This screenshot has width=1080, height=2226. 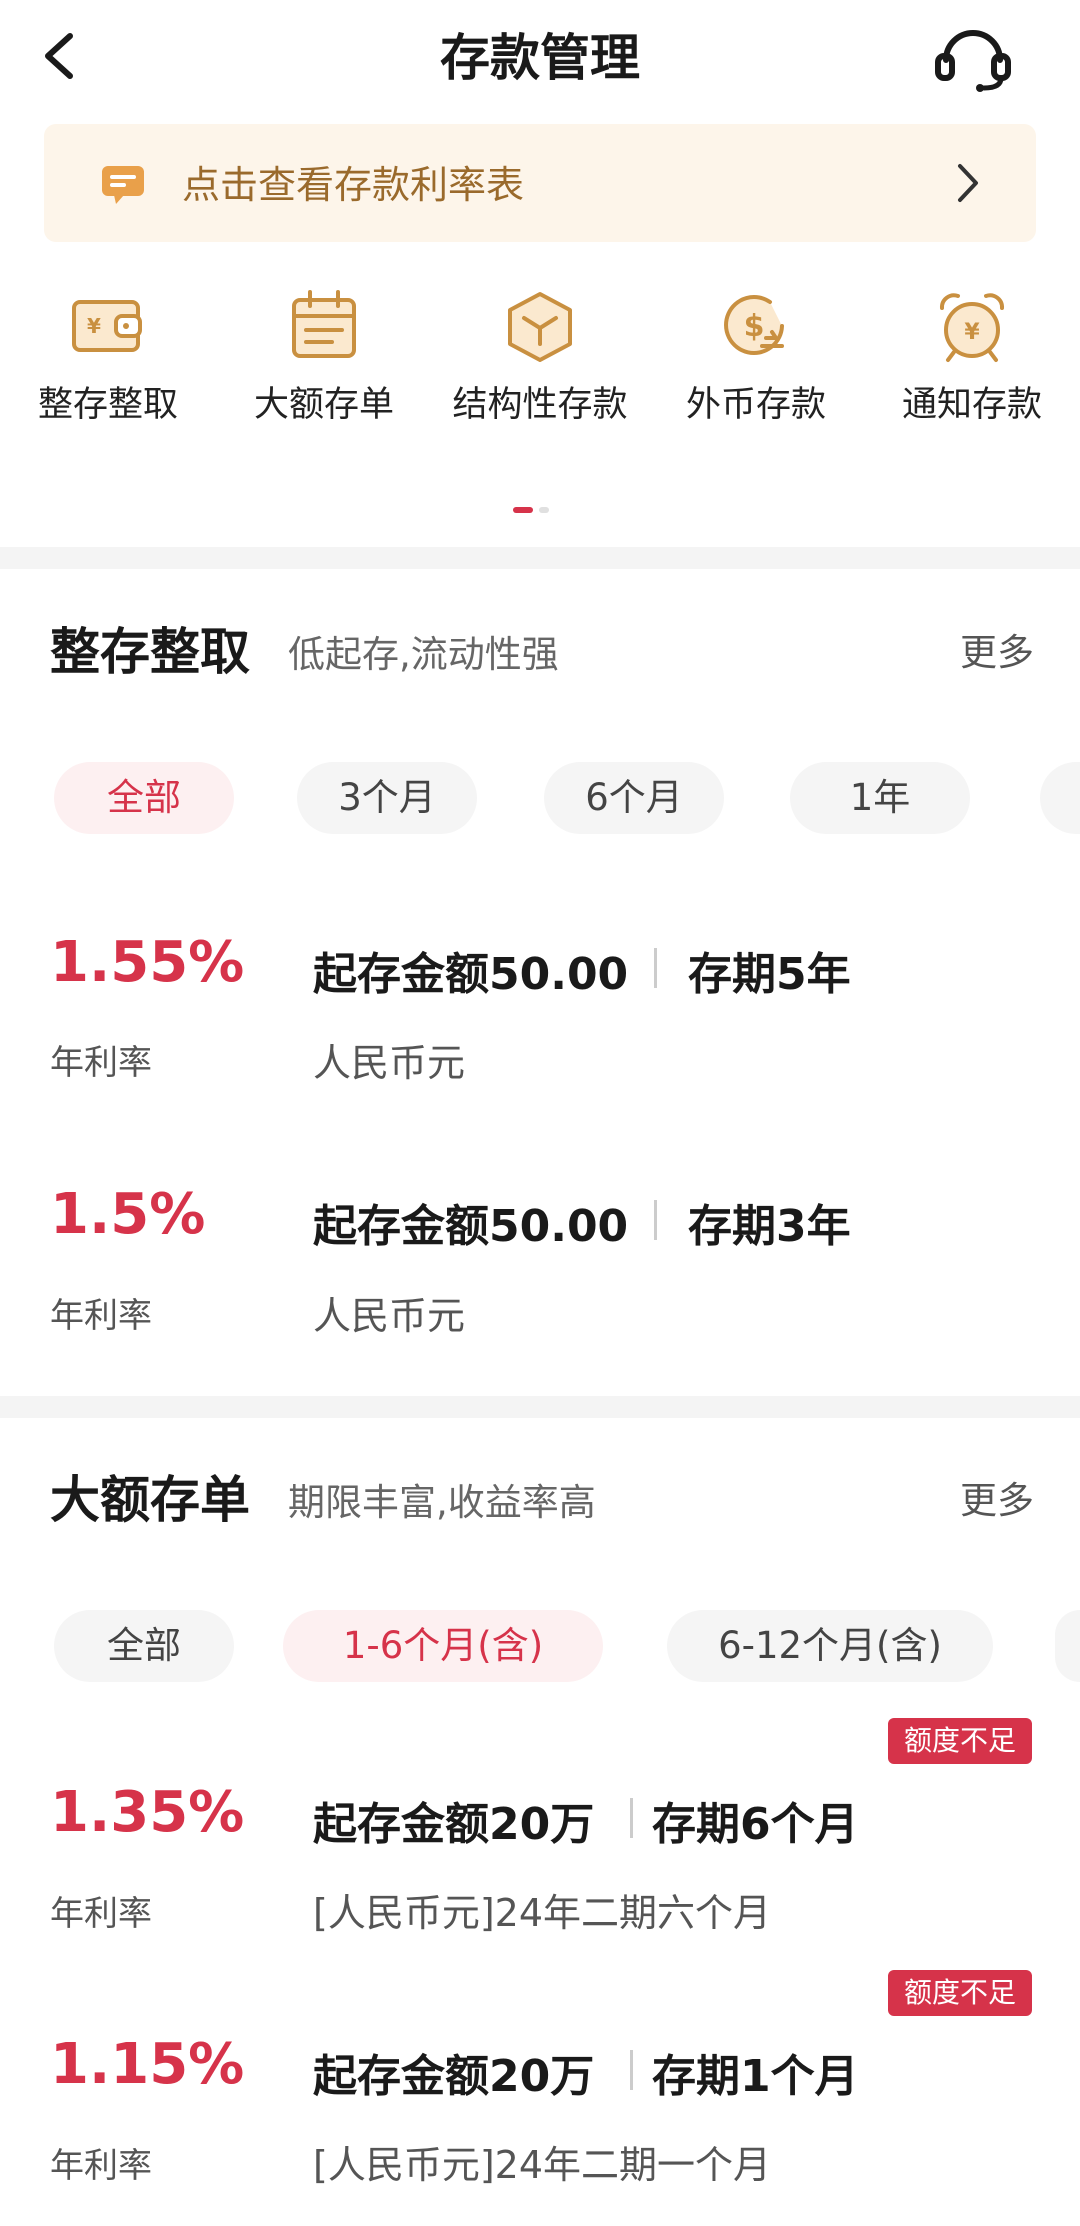 I want to click on category-large-cd: 大额存单, so click(x=324, y=355).